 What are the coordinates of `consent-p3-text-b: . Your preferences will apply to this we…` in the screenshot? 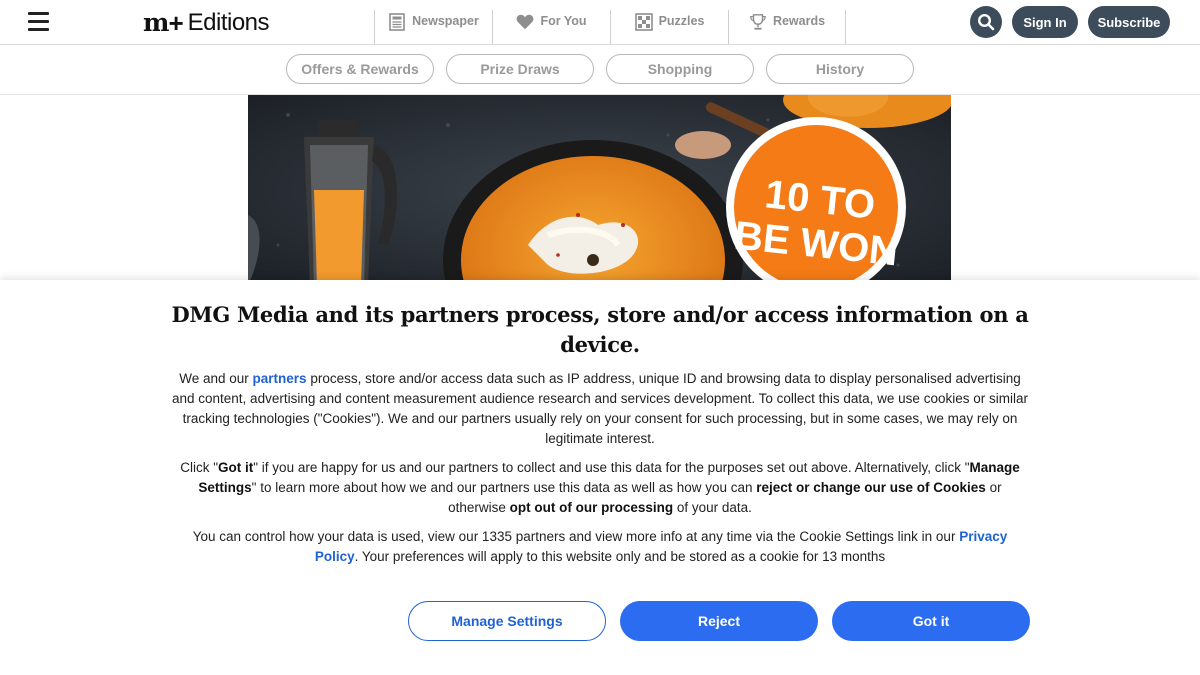 It's located at (620, 556).